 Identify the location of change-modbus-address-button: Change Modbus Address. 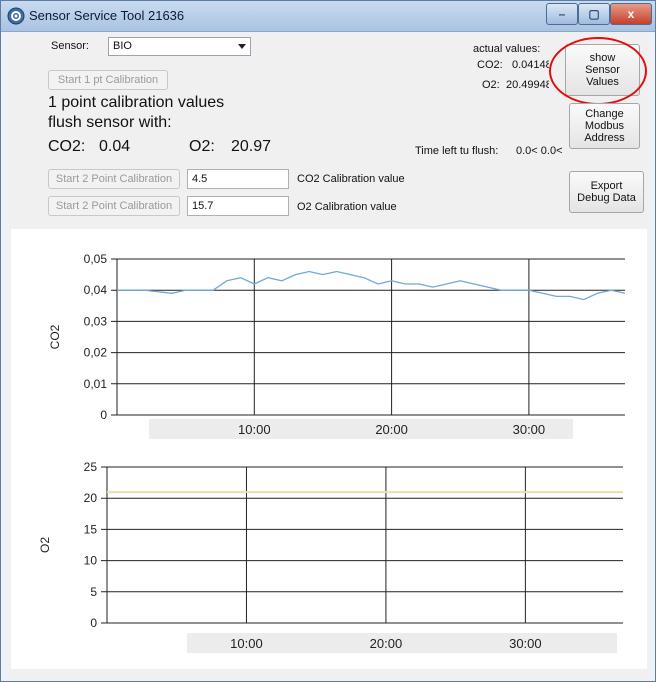
(604, 126).